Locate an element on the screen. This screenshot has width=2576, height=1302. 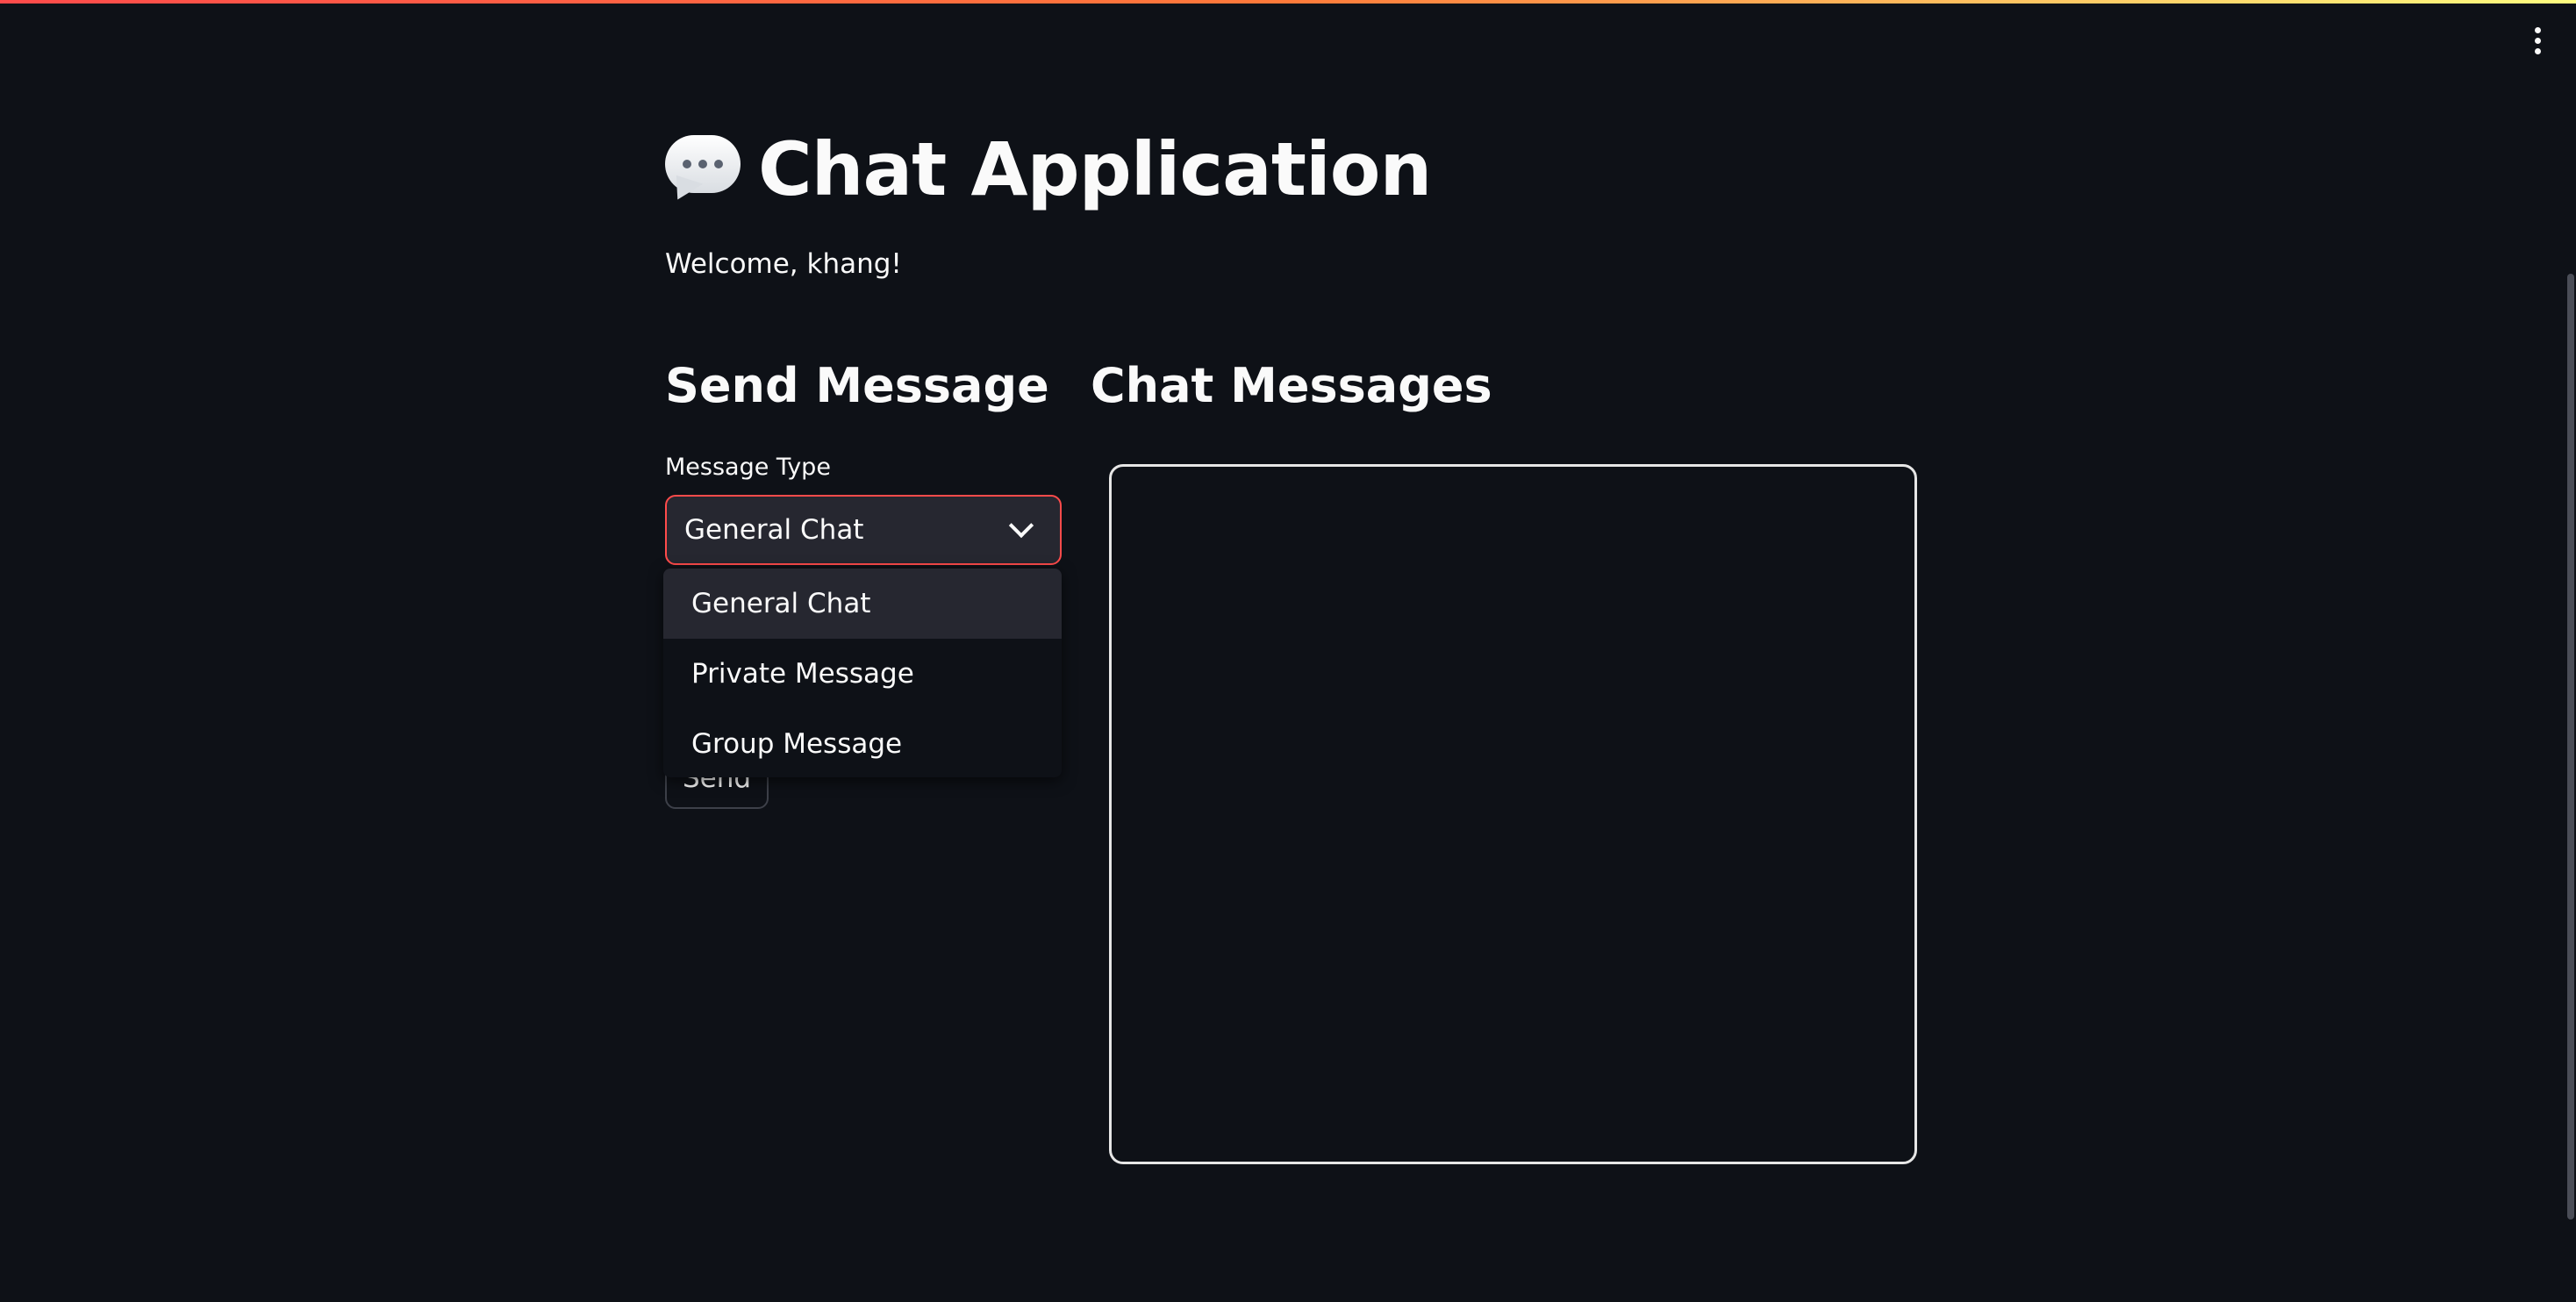
page-title-text: Chat Application is located at coordinates (1095, 169).